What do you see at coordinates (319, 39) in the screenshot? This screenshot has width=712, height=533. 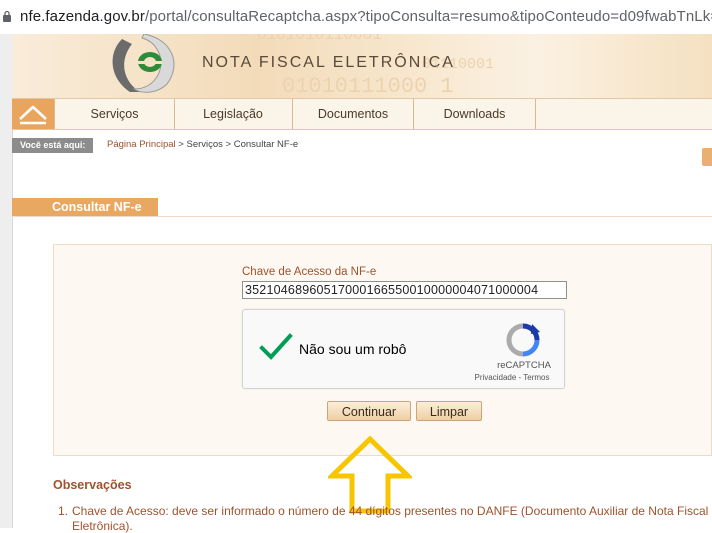 I see `banner-digits-top: 0101010110001` at bounding box center [319, 39].